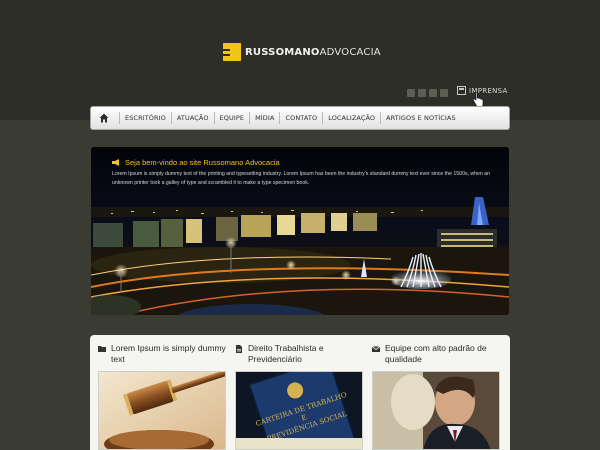 The height and width of the screenshot is (450, 600). What do you see at coordinates (351, 118) in the screenshot?
I see `nav-item-localizacao: LOCALIZAÇÃO` at bounding box center [351, 118].